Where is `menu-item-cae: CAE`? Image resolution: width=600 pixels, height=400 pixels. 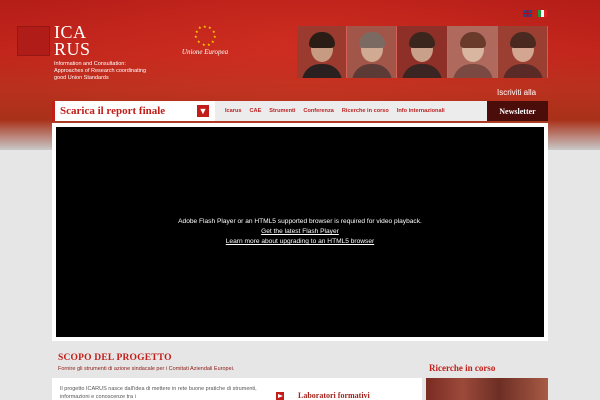
menu-item-cae: CAE is located at coordinates (255, 111).